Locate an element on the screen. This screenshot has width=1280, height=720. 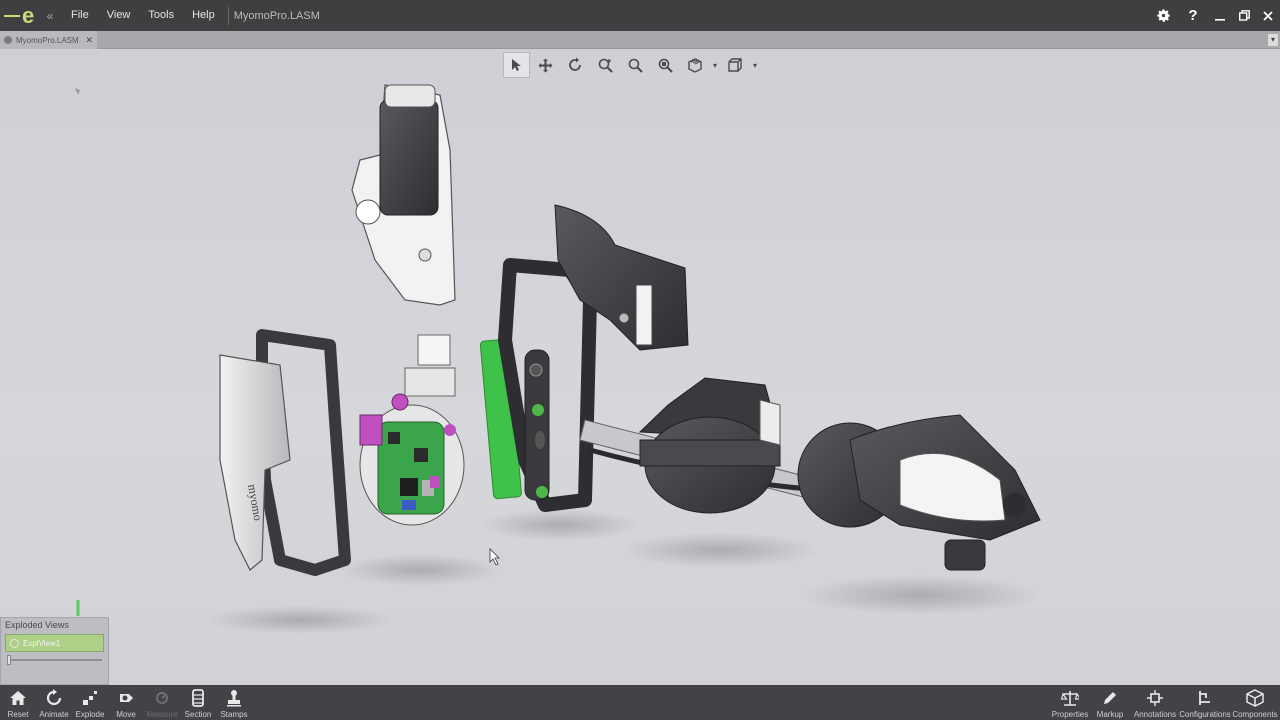
annotations-button: Annotations is located at coordinates (1155, 702).